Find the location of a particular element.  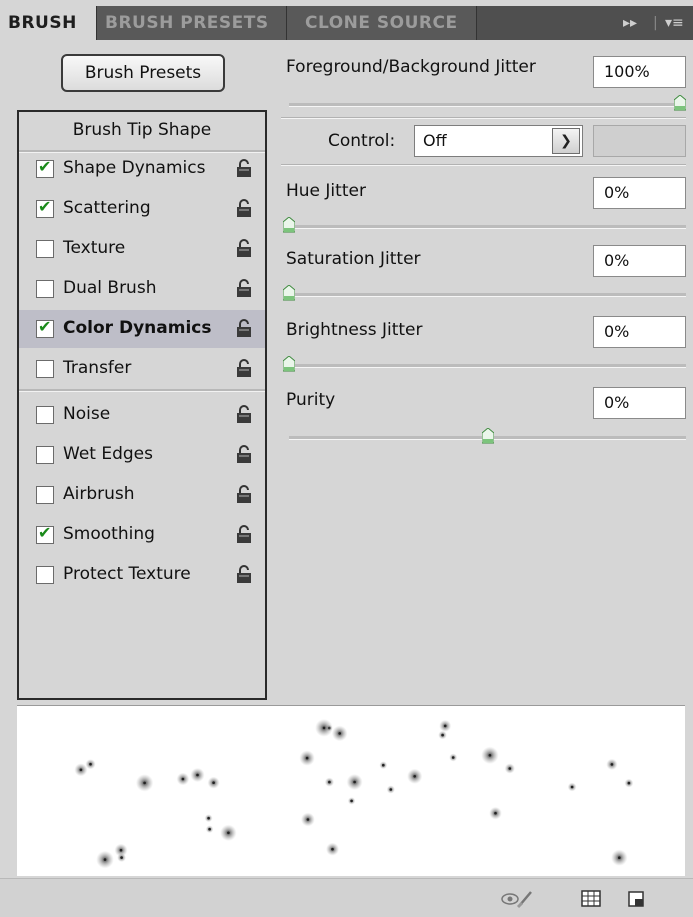

hue-jitter-input: 0% is located at coordinates (639, 193).